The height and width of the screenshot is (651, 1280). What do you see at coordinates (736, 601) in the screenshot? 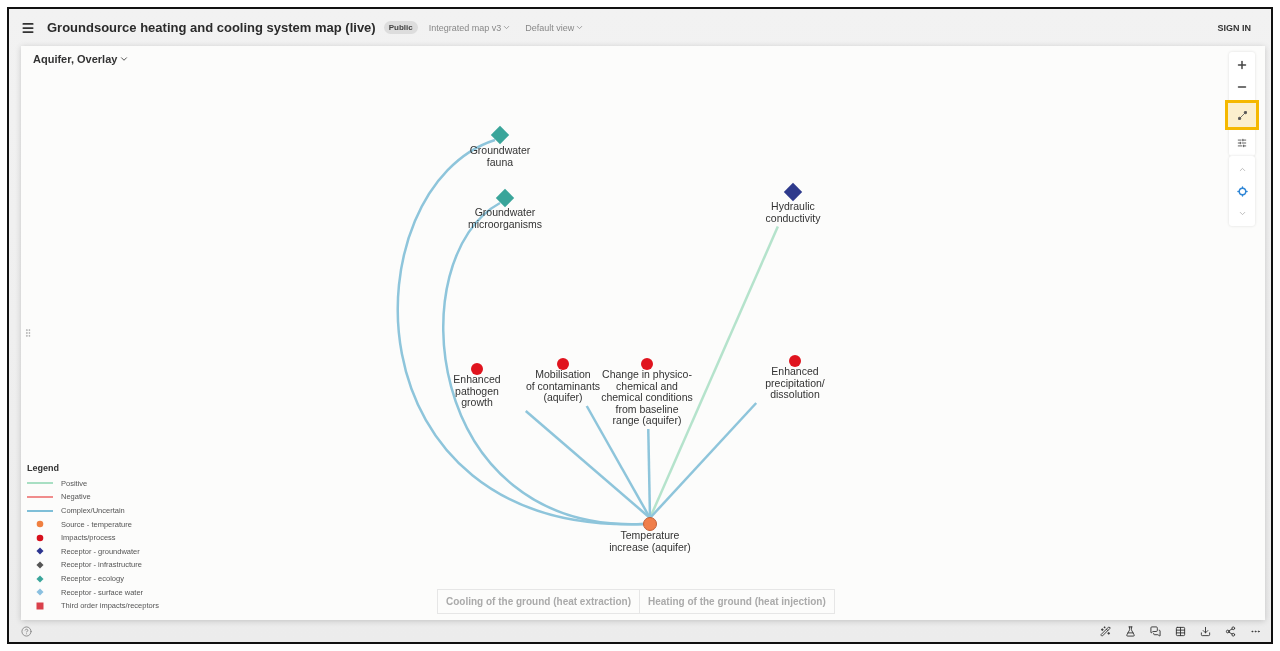
I see `scenario-tab: Heating of the ground (heat injection)` at bounding box center [736, 601].